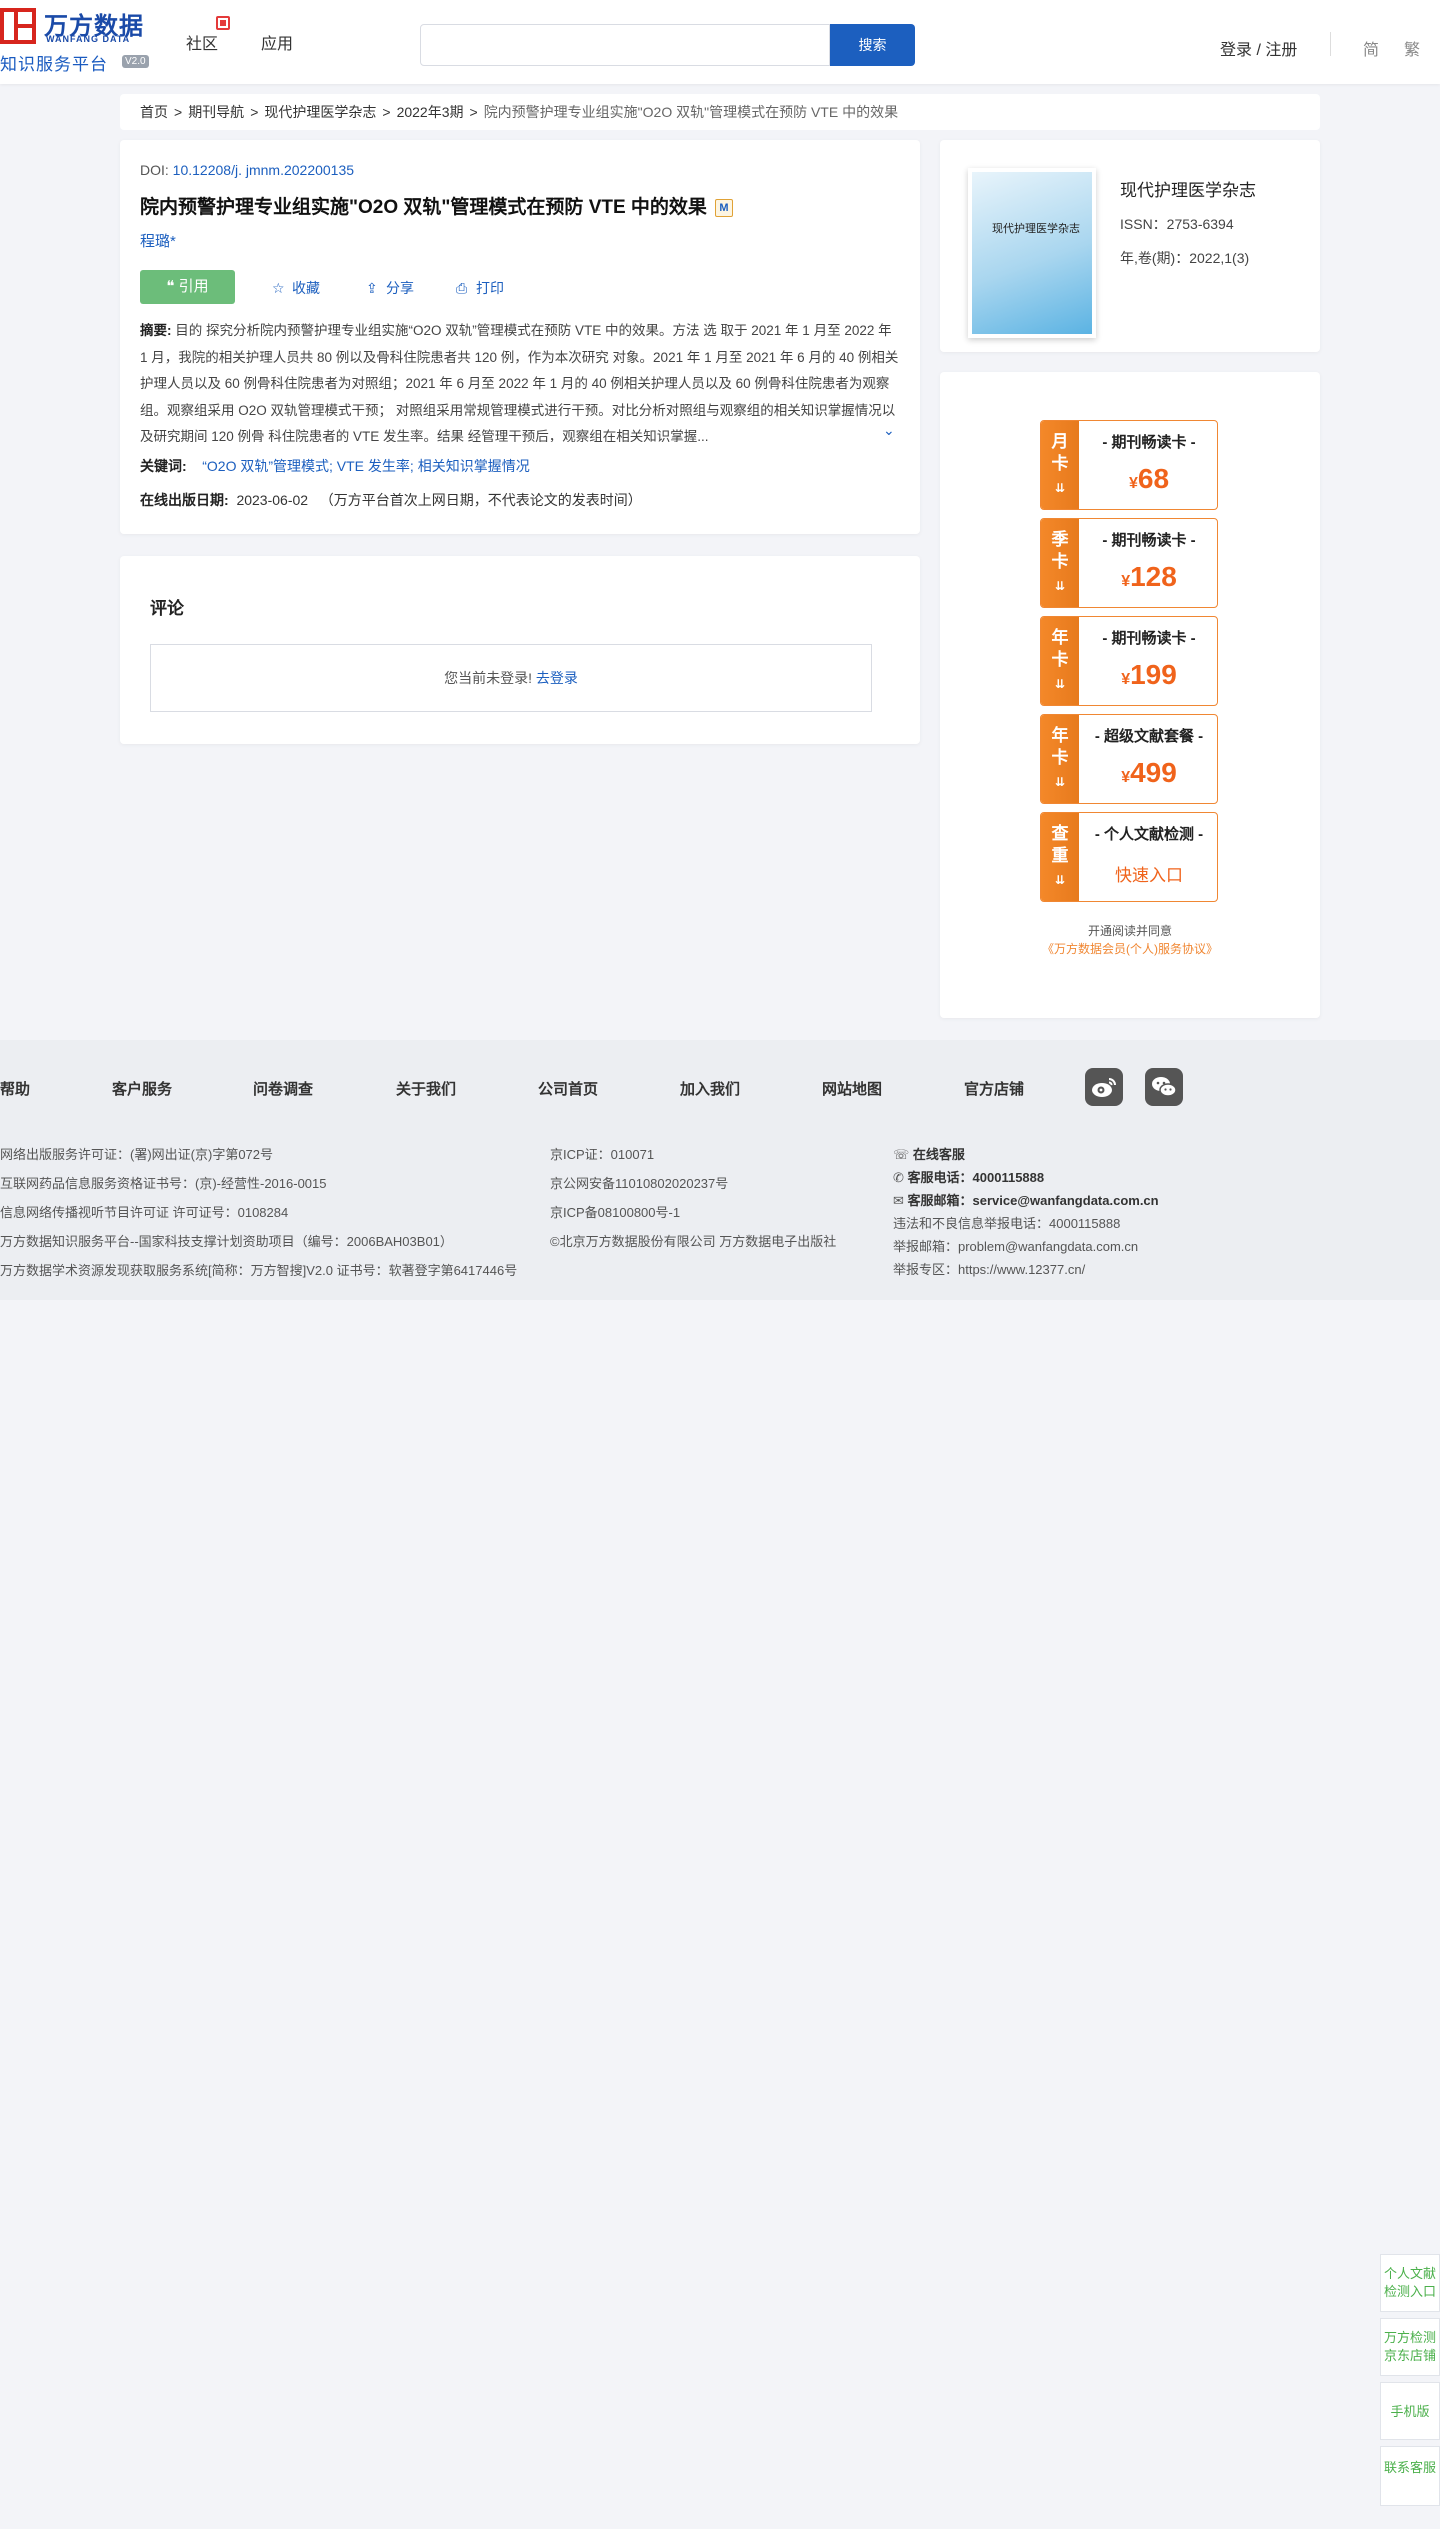  Describe the element at coordinates (265, 466) in the screenshot. I see `keyword-link: “O2O 双轨”管理模式` at that location.